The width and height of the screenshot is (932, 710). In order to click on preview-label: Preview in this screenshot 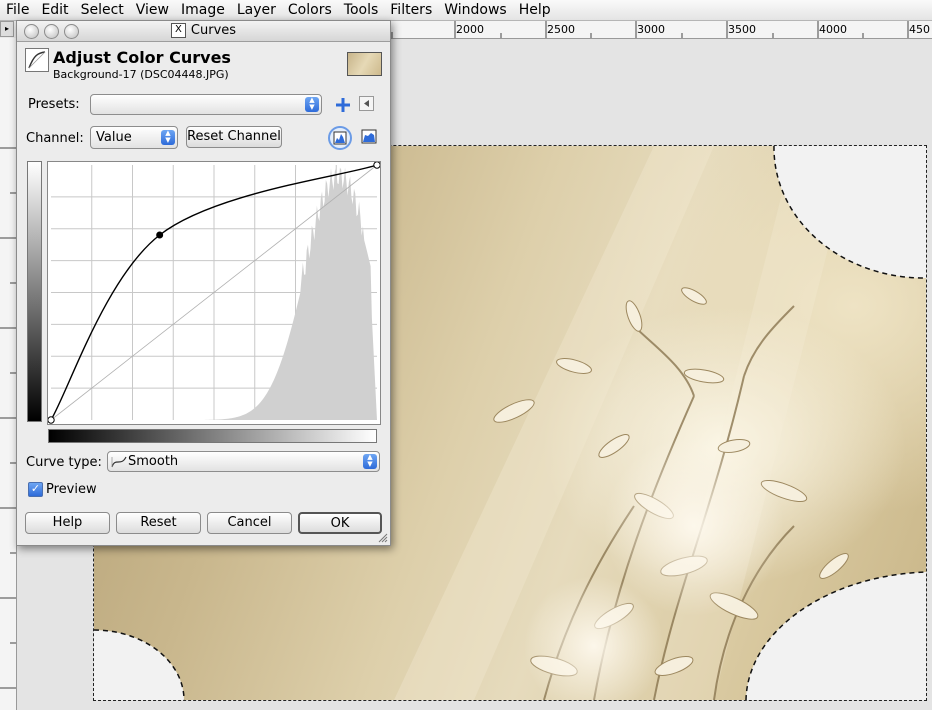, I will do `click(71, 489)`.